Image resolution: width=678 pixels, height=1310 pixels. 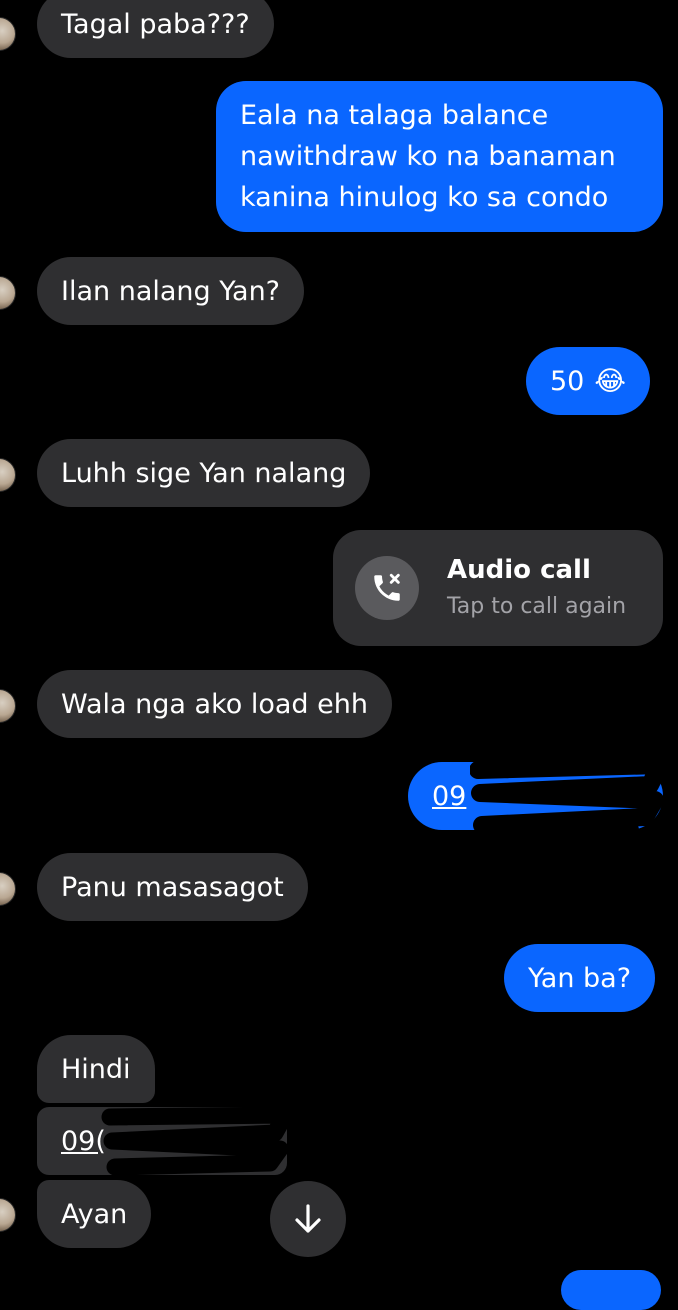 I want to click on arrow-down-icon, so click(x=308, y=1218).